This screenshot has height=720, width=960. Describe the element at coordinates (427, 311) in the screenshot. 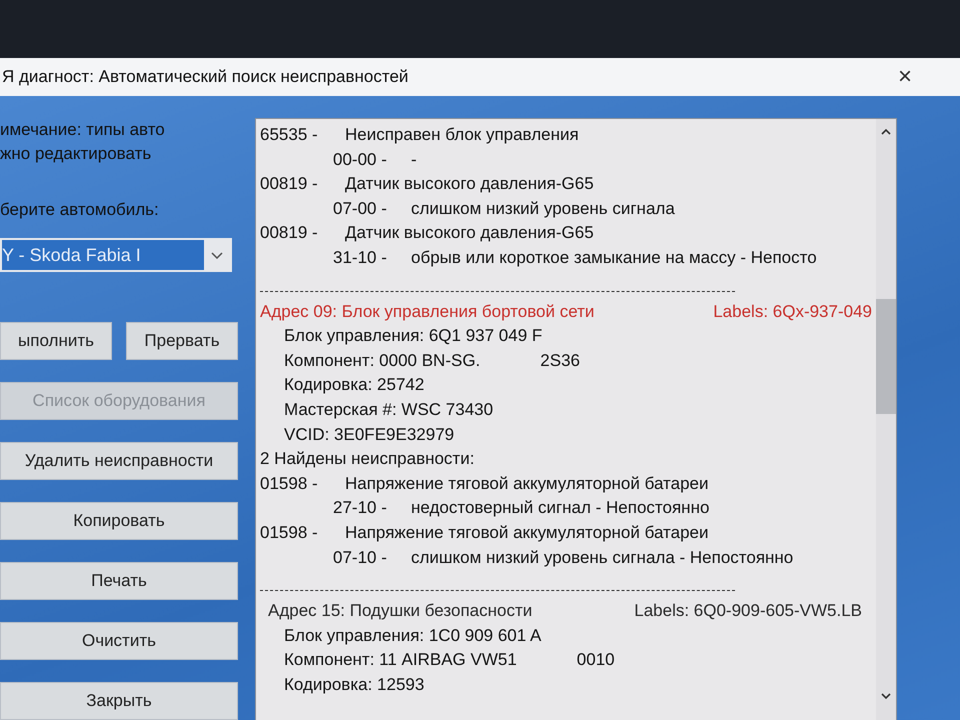

I see `address-heading: Адрес 09: Блок управления бортовой сети` at that location.